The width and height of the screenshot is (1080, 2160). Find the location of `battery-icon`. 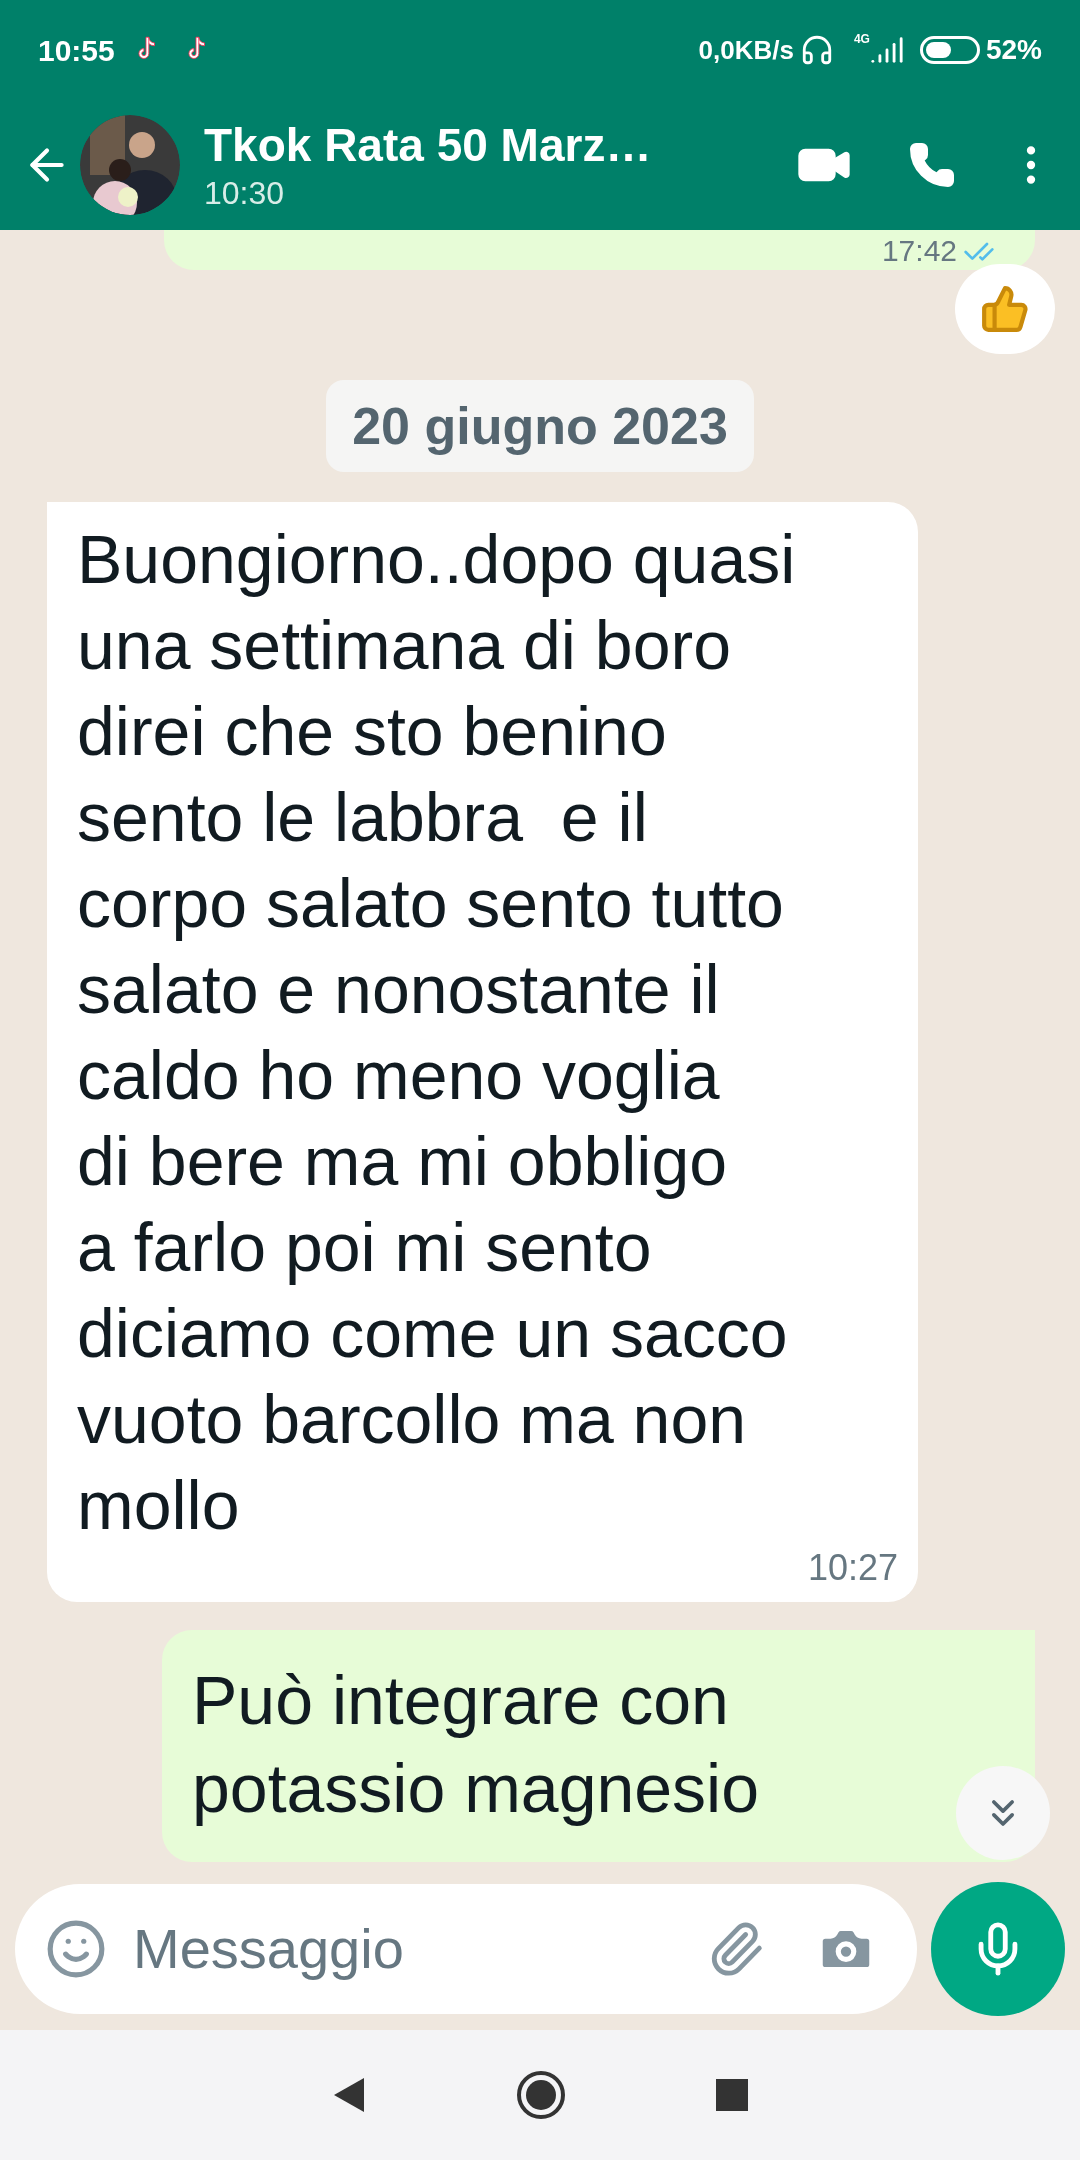

battery-icon is located at coordinates (949, 50).